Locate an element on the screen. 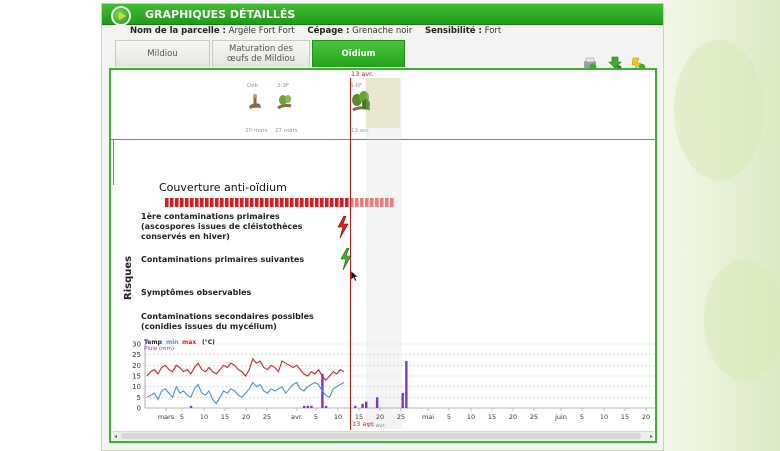  legend-temp: Temp is located at coordinates (153, 342).